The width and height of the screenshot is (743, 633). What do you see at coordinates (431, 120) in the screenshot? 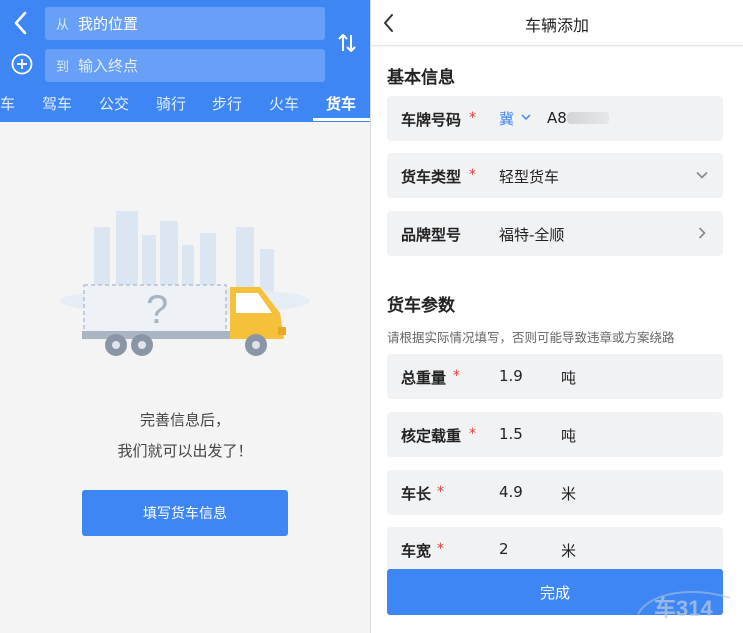
I see `plate-number-label: 车牌号码` at bounding box center [431, 120].